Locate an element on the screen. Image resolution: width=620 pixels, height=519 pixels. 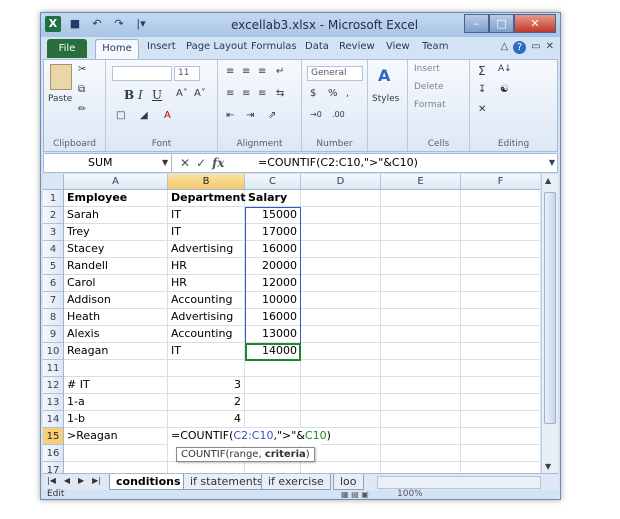
cancel-icon: ✕ is located at coordinates (185, 163).